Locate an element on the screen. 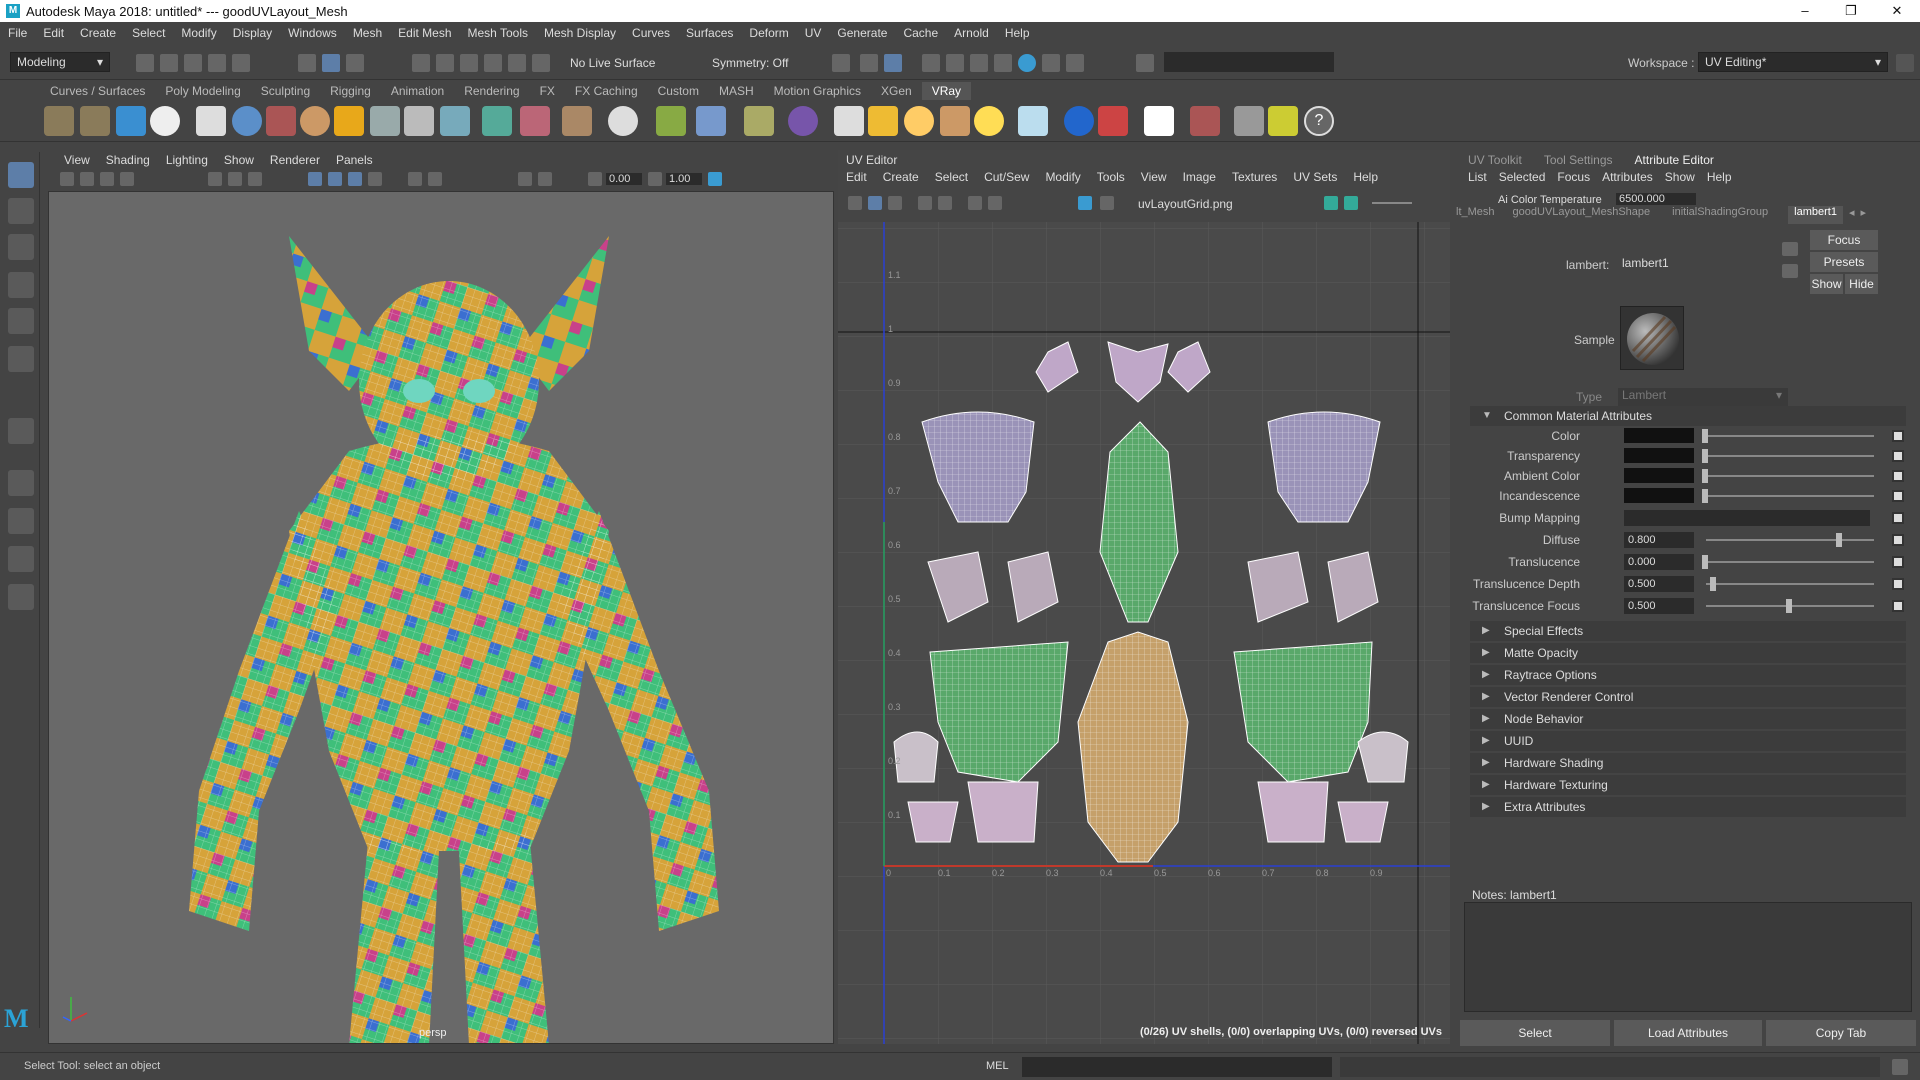 The width and height of the screenshot is (1920, 1080). isolate-icon is located at coordinates (525, 179).